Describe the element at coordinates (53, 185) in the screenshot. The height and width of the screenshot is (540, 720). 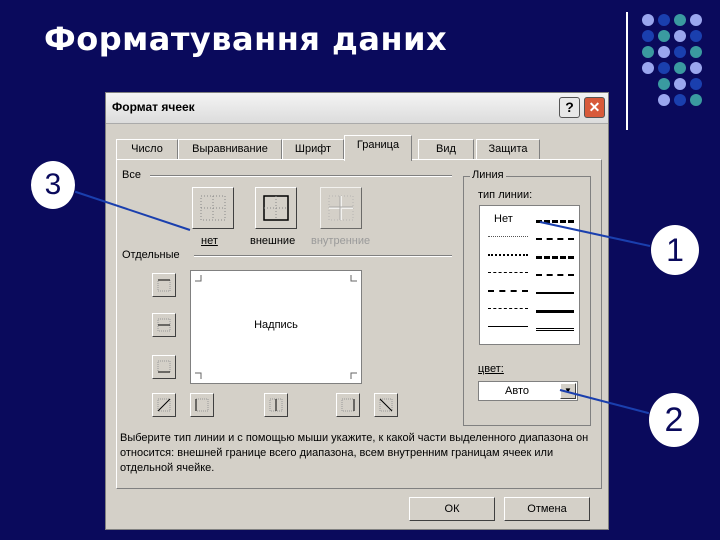
I see `callout-3: 3` at that location.